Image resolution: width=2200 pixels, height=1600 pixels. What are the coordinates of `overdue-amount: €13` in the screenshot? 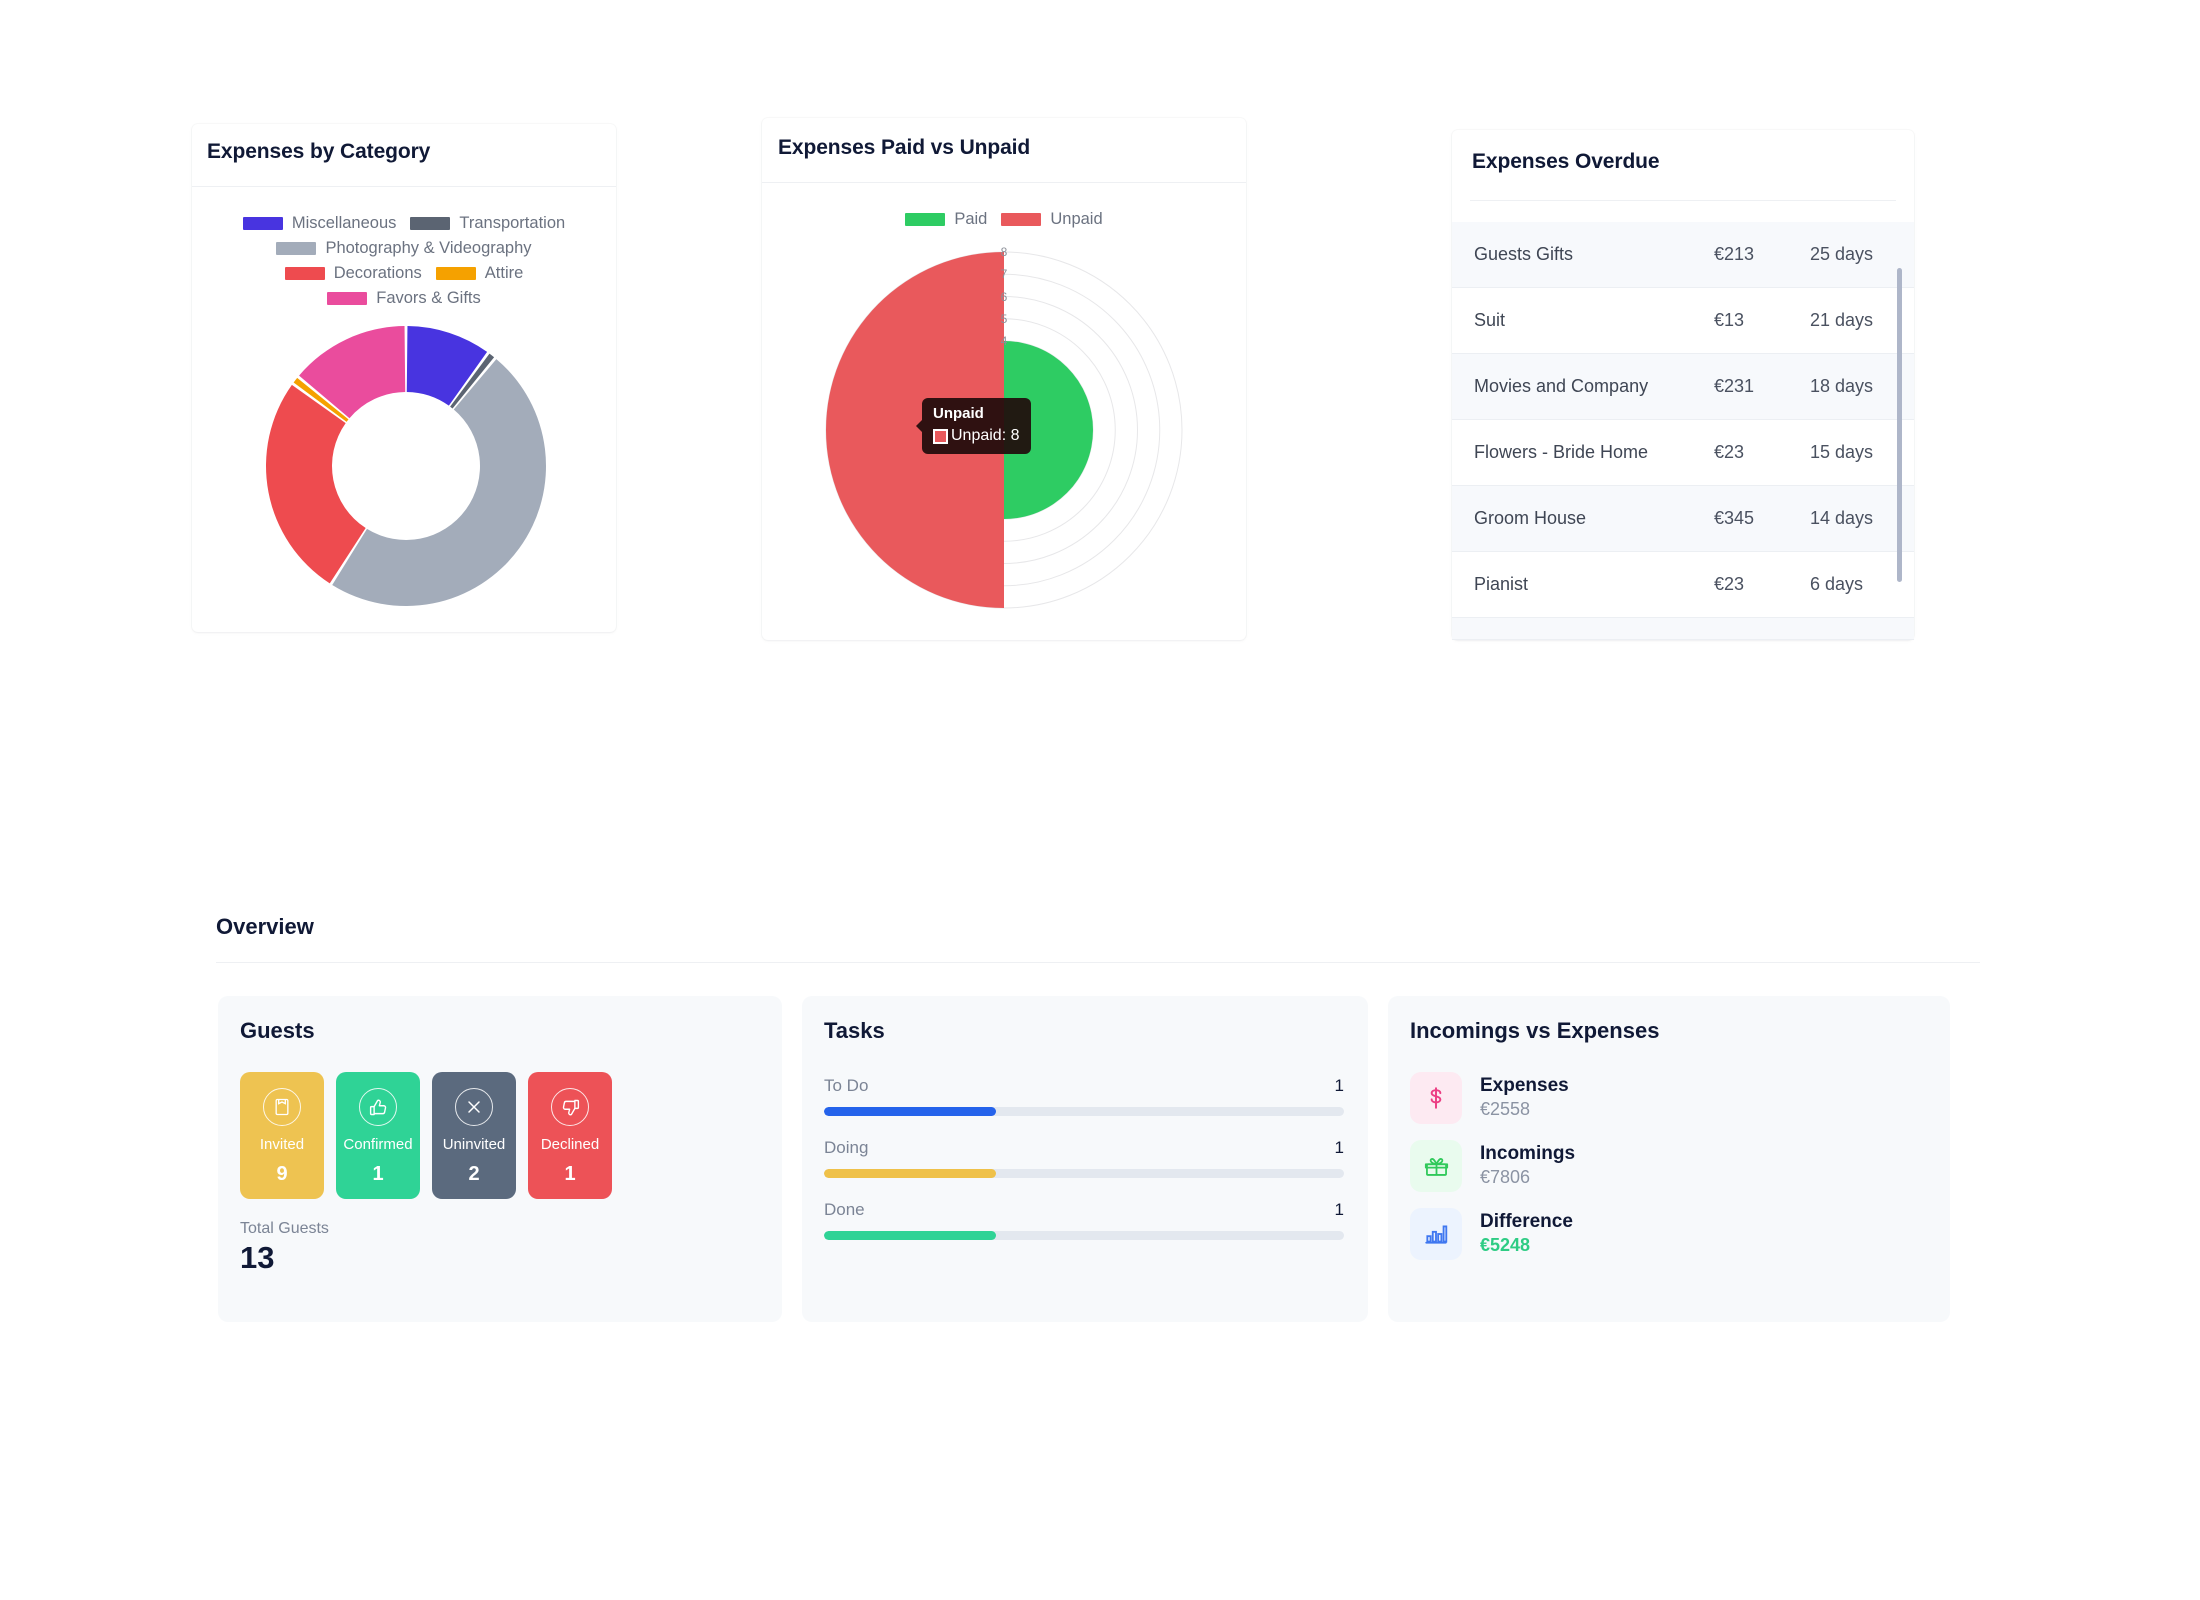 It's located at (1729, 320).